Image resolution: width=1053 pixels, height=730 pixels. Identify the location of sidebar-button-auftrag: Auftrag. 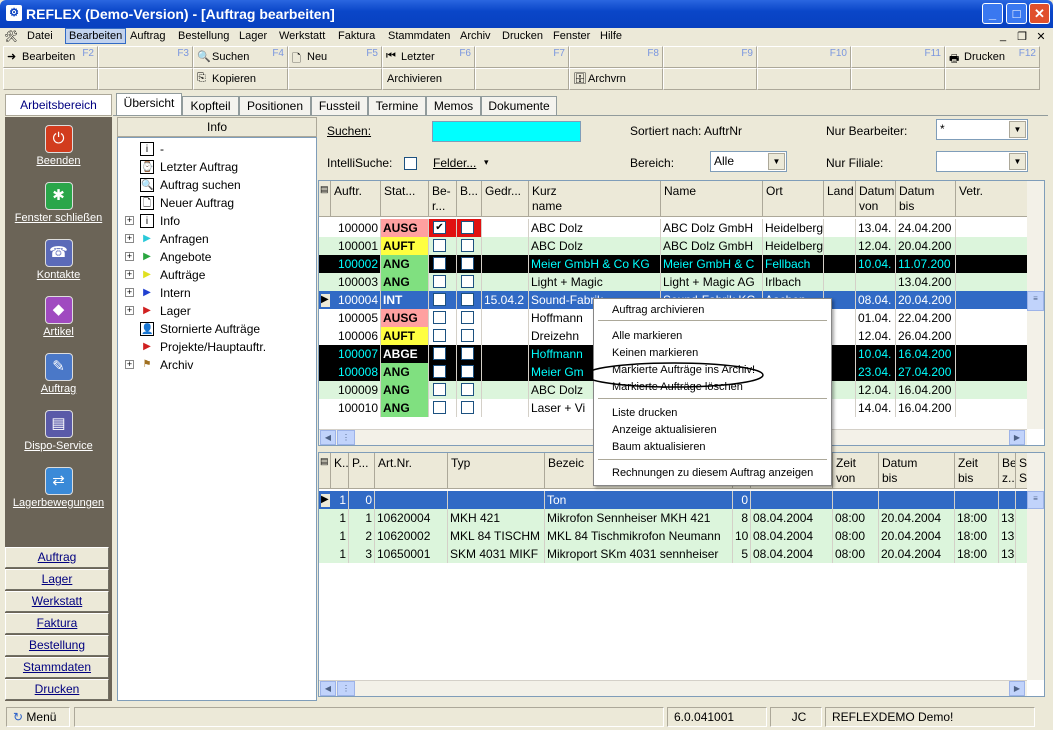
(57, 557).